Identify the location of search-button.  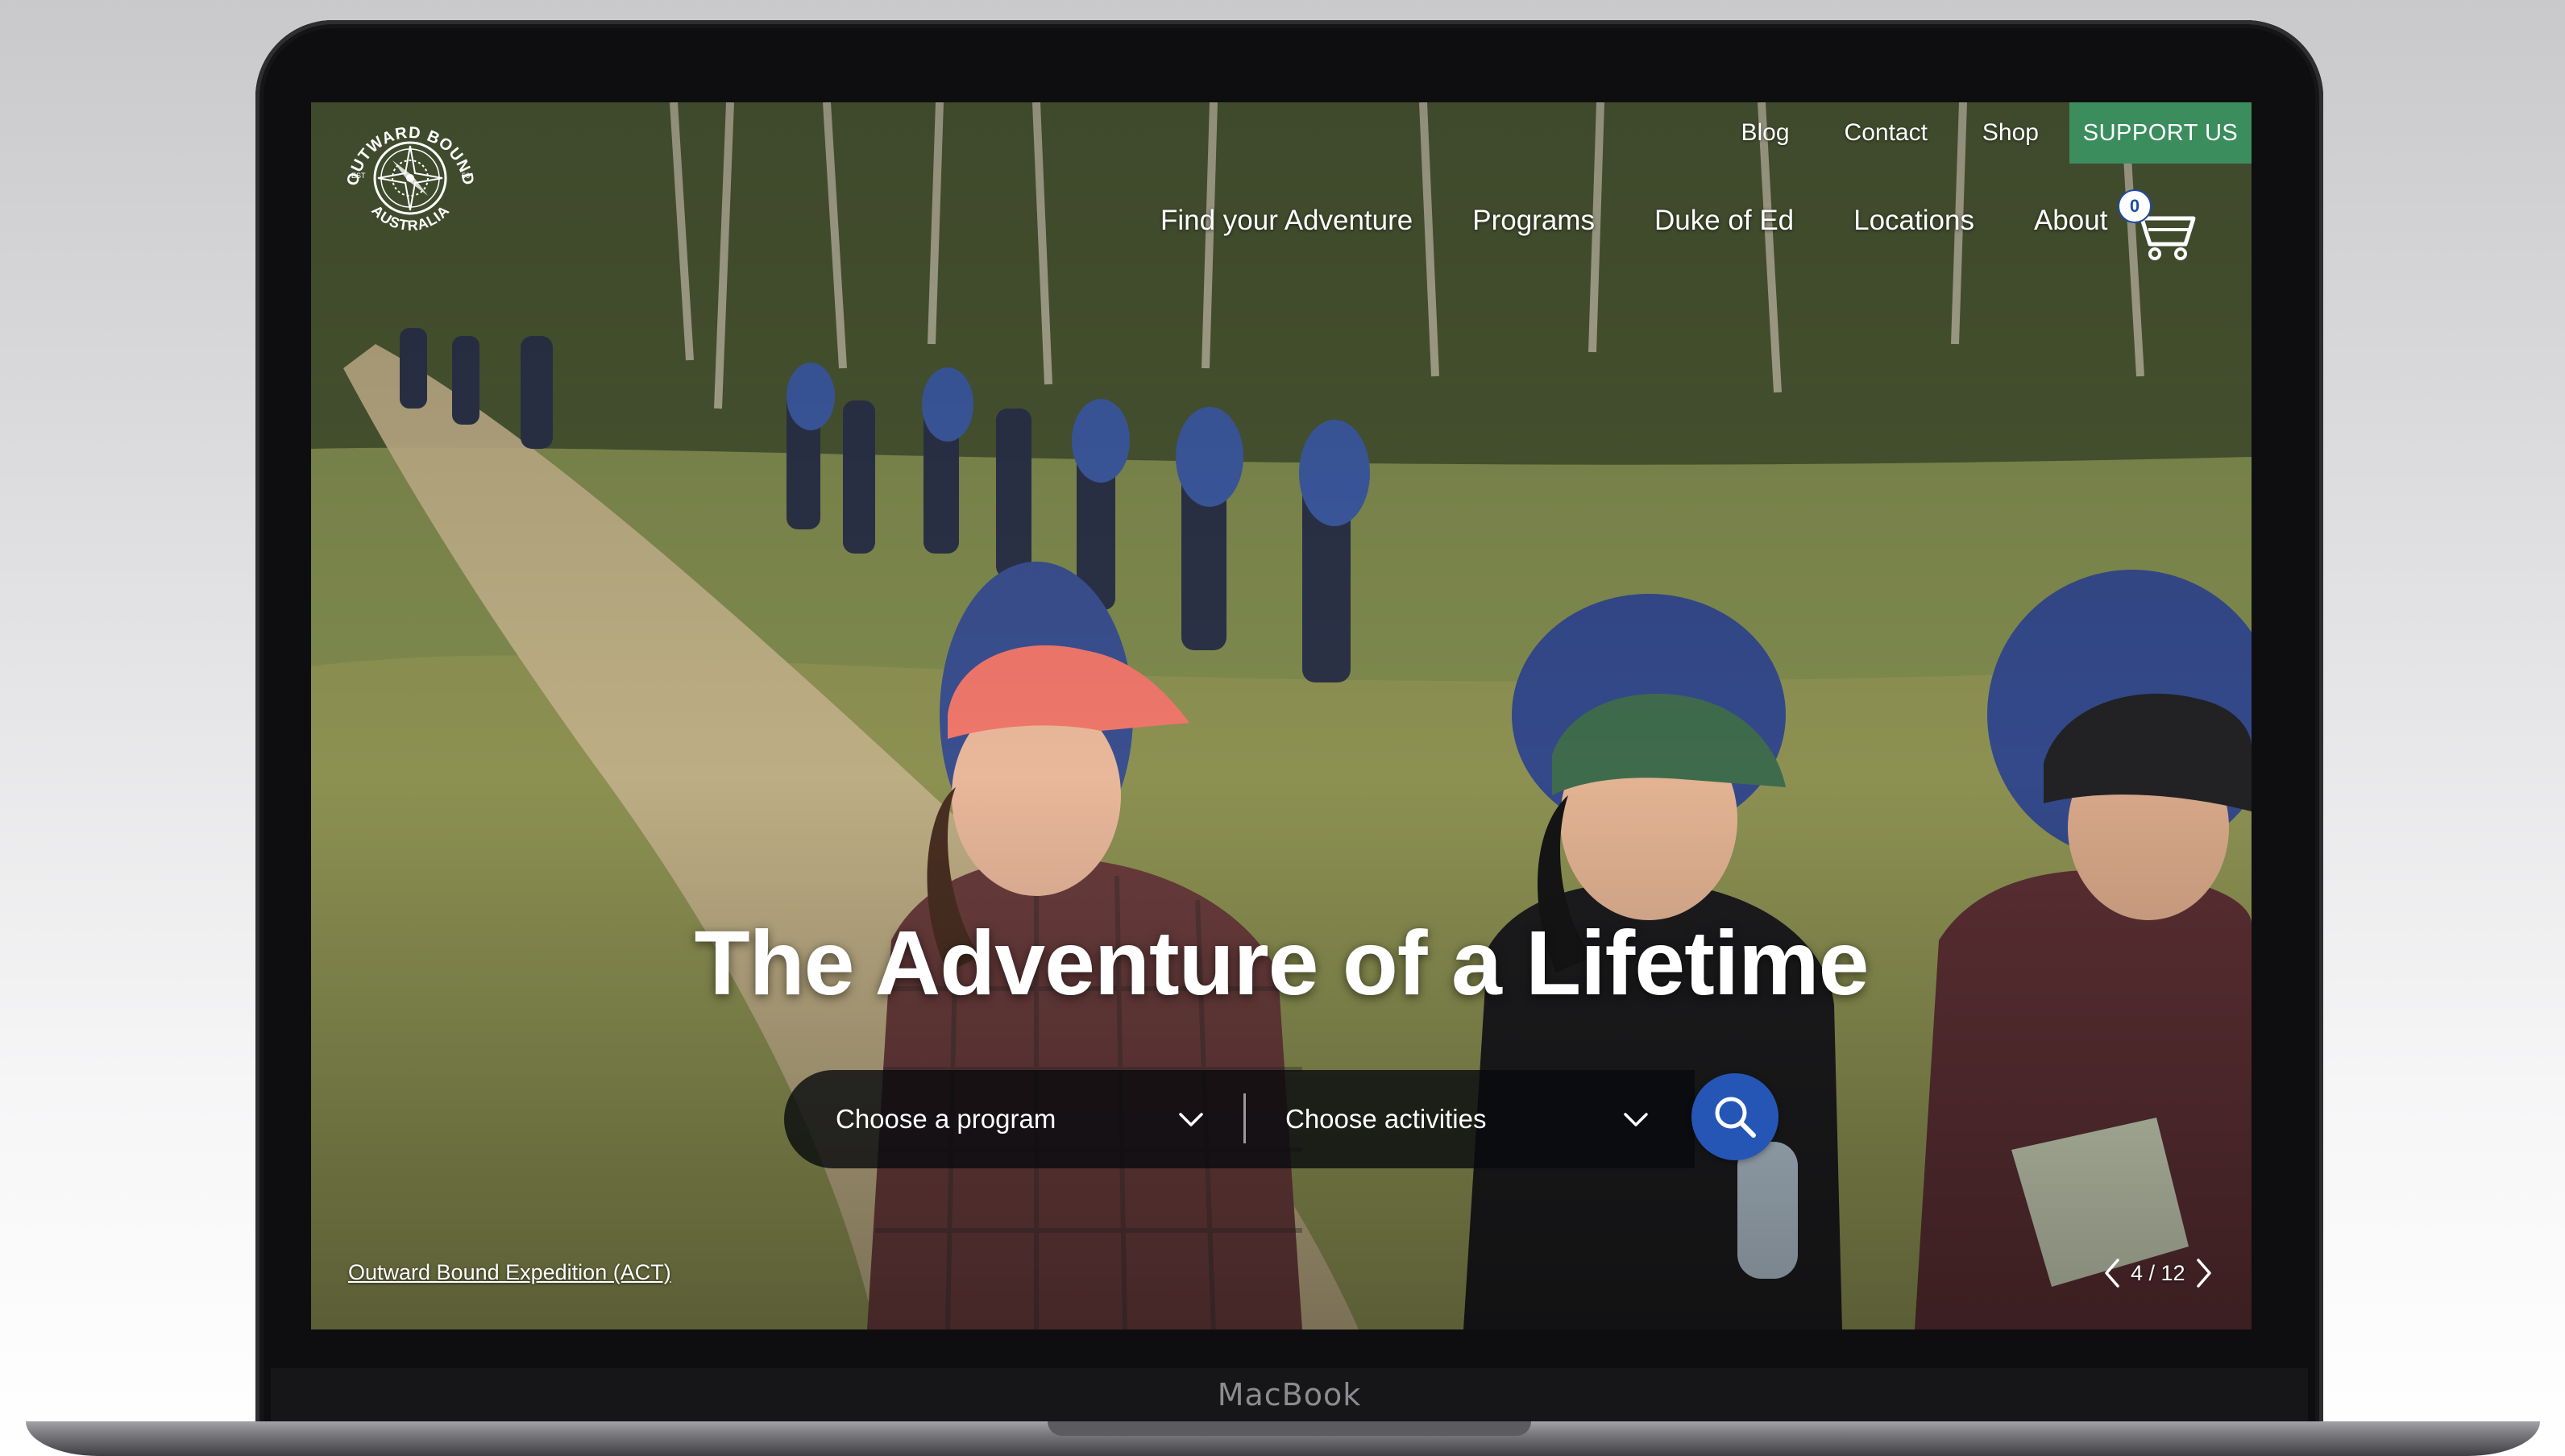
(1735, 1116).